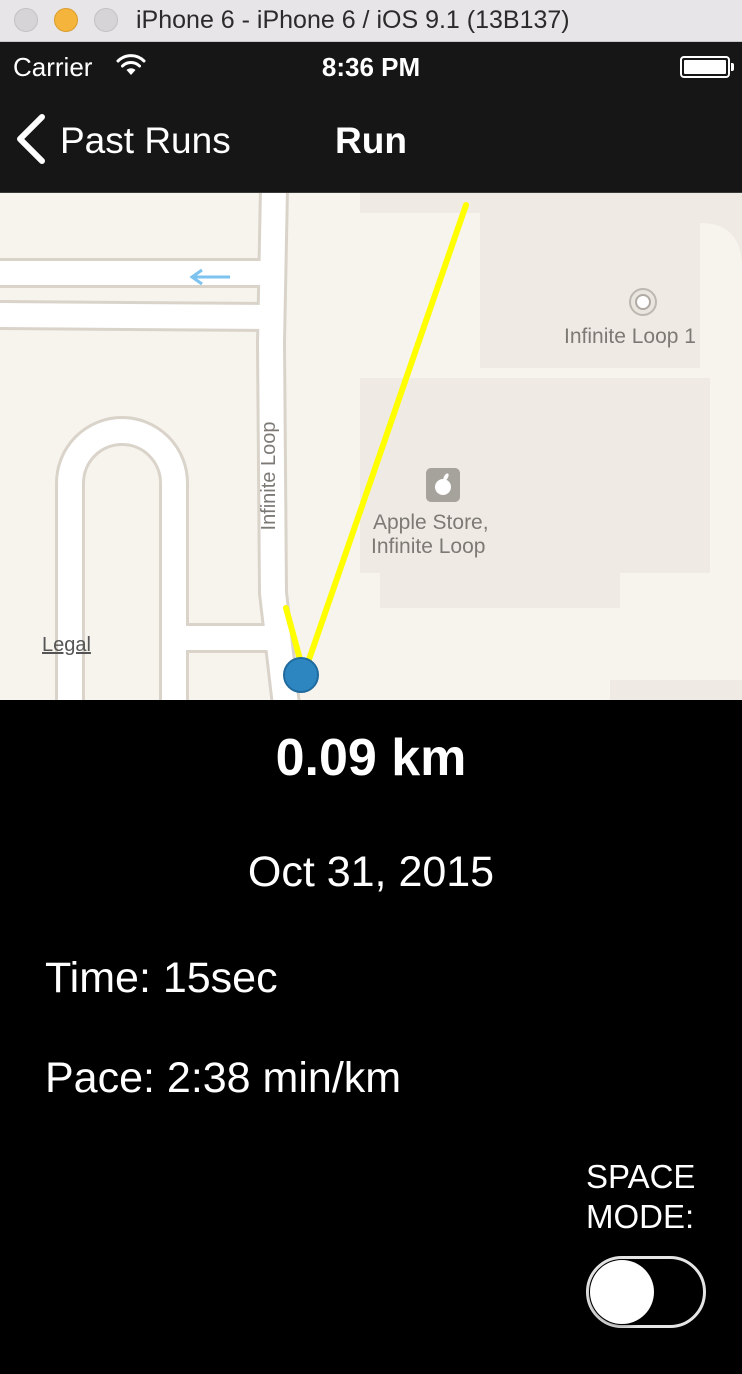  Describe the element at coordinates (353, 20) in the screenshot. I see `window-title: iPhone 6 - iPhone 6 / iOS 9.1 (13B137)` at that location.